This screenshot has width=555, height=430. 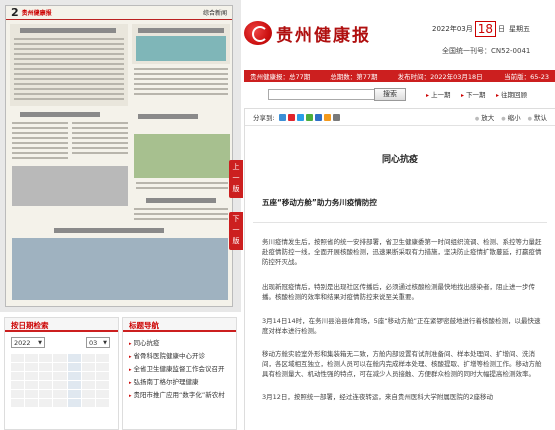 What do you see at coordinates (28, 342) in the screenshot?
I see `year-select: 2022 ▼` at bounding box center [28, 342].